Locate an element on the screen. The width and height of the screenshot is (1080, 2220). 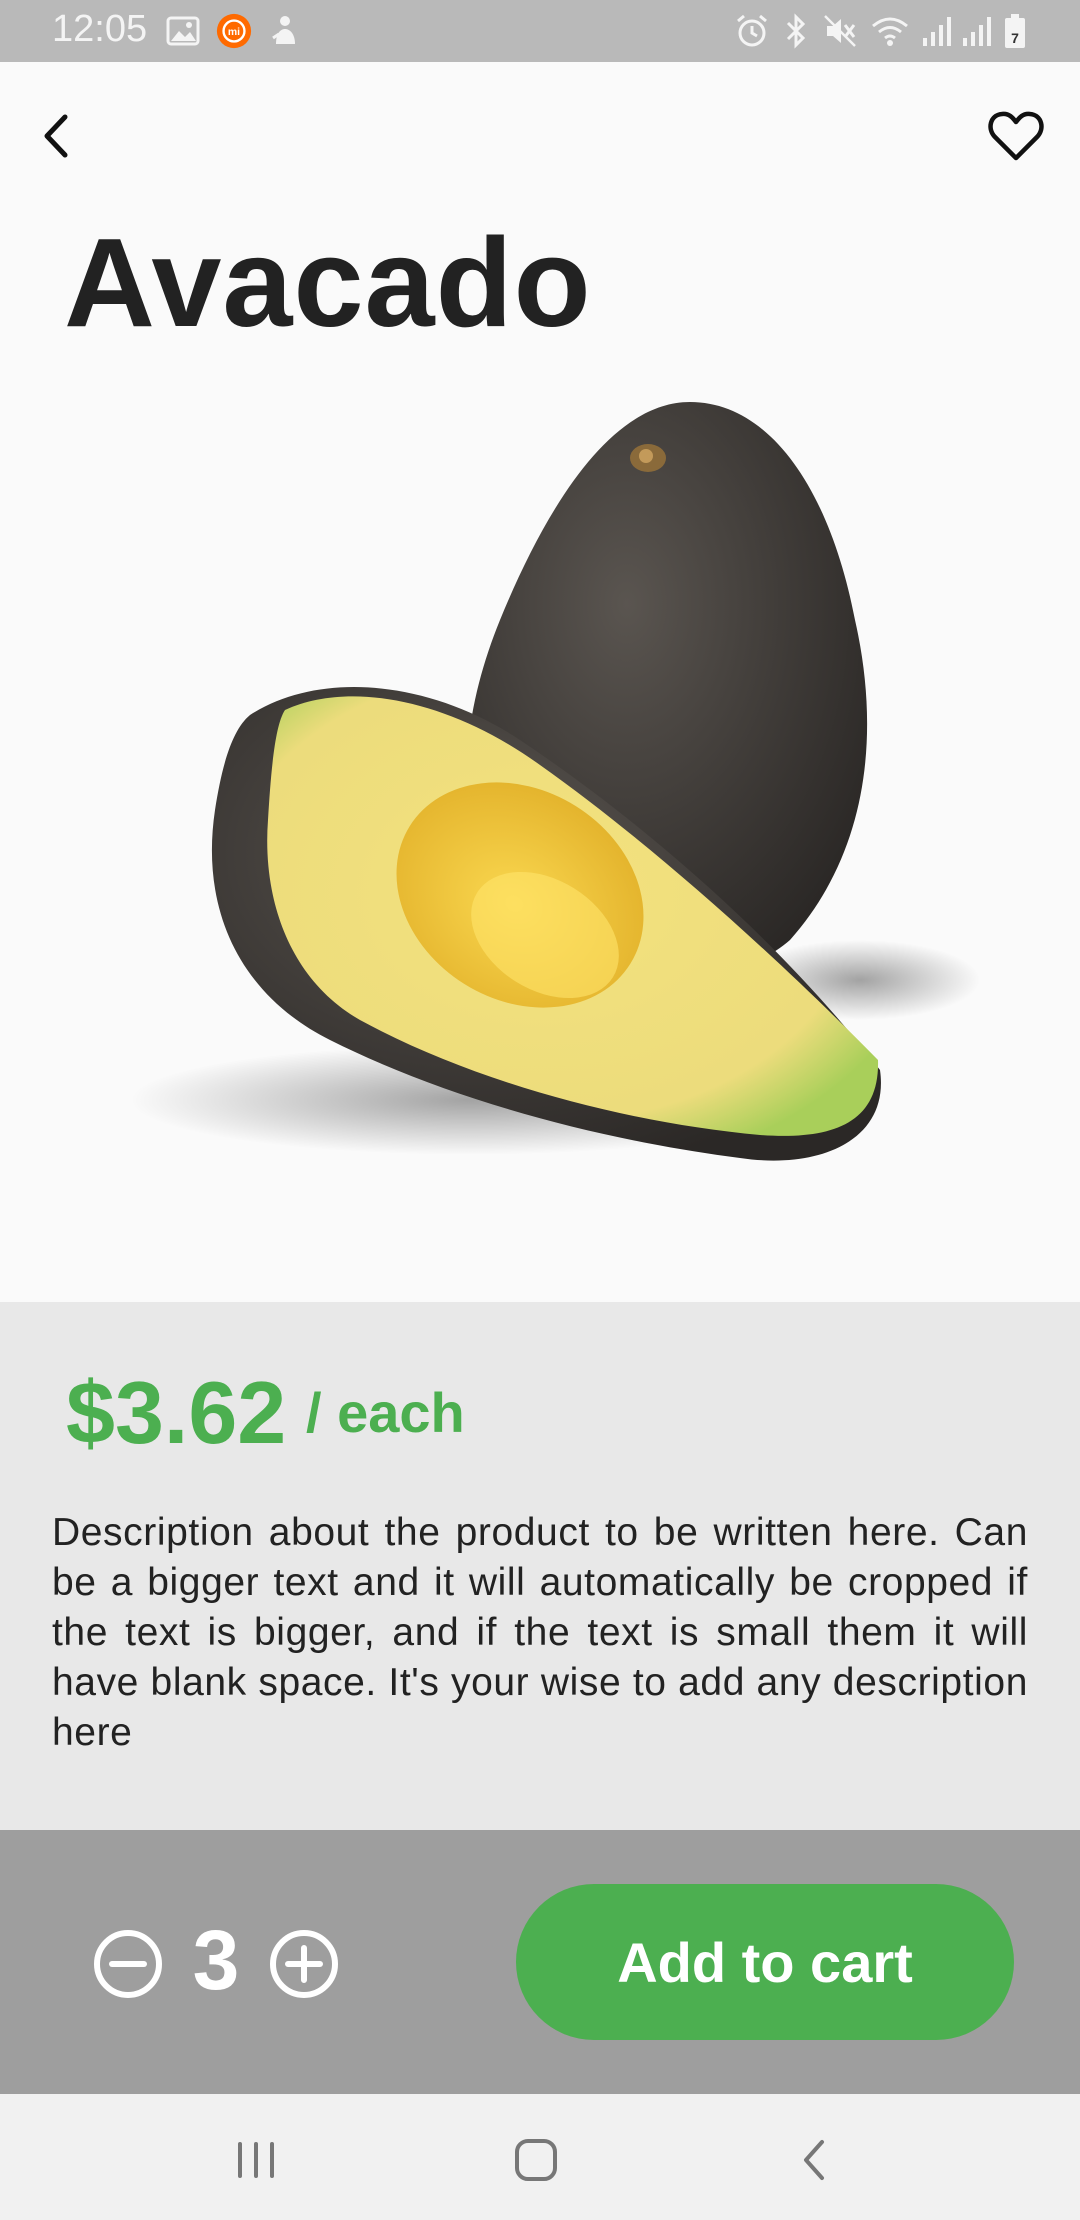
wifi-icon is located at coordinates (890, 31).